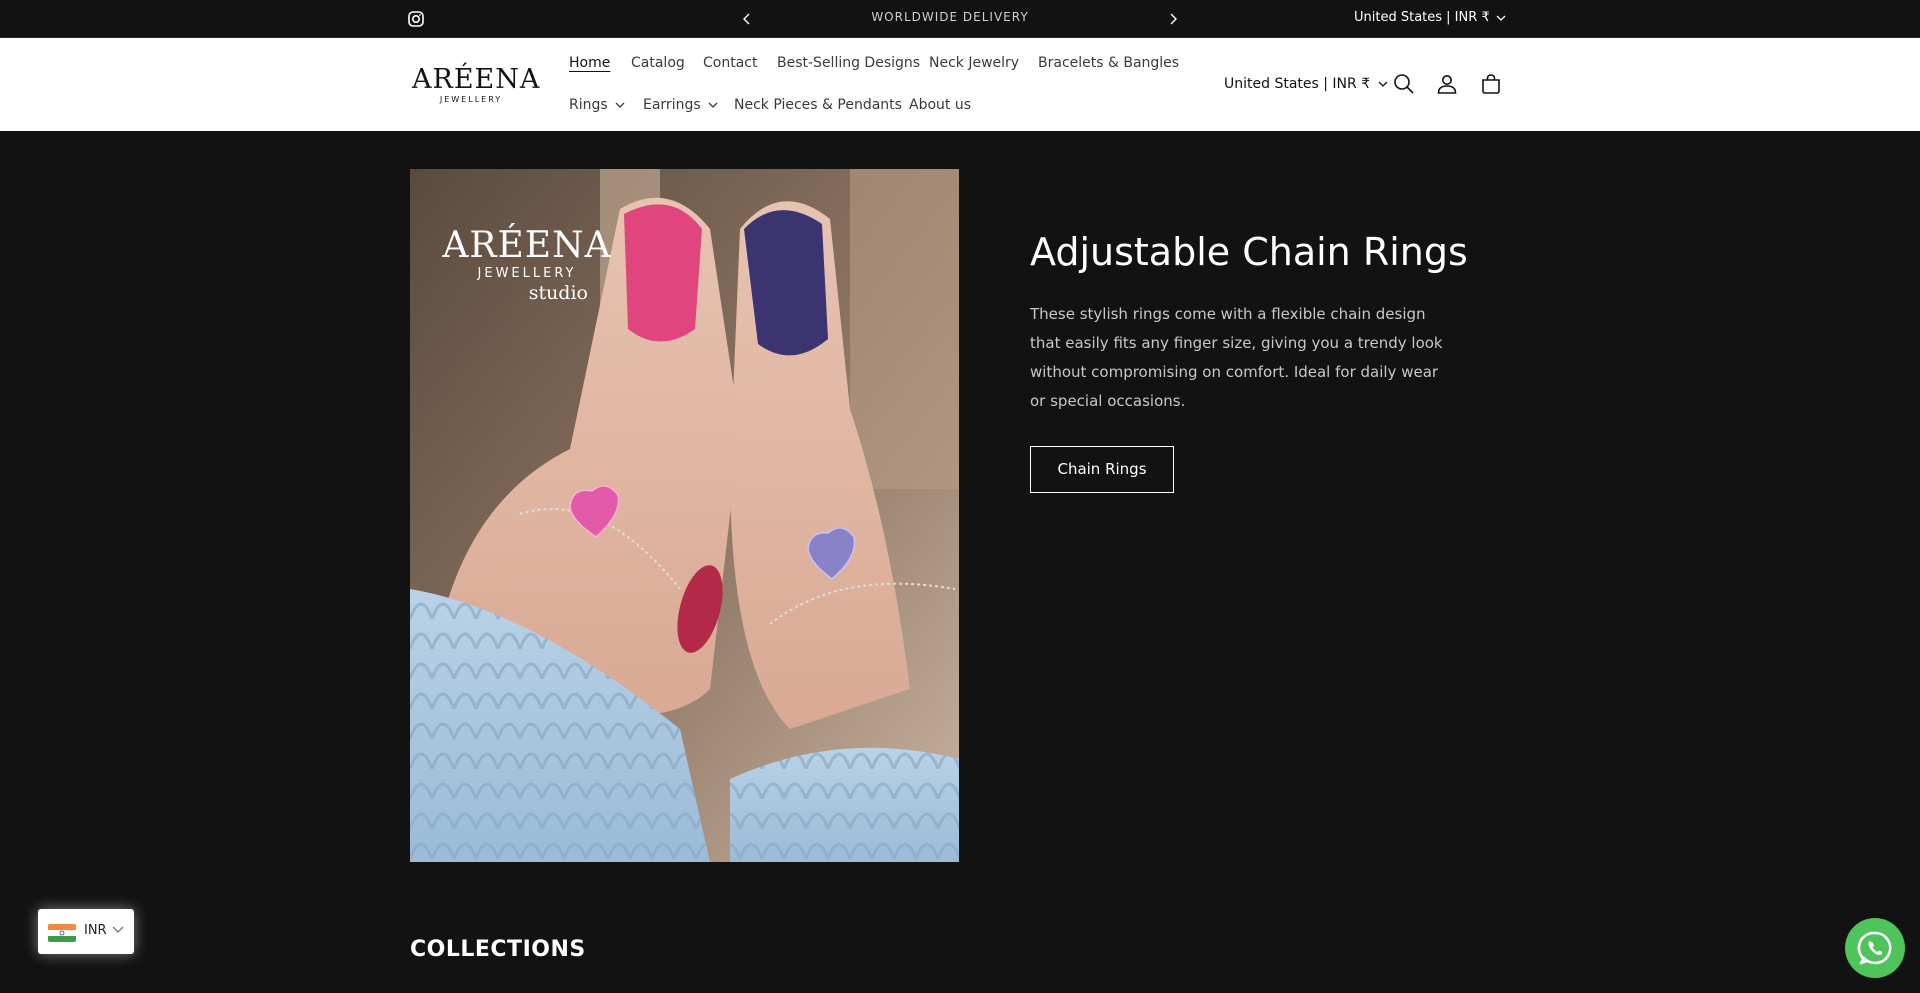 The image size is (1920, 993). I want to click on hero-image-logo-sub: JEWELLERY, so click(527, 273).